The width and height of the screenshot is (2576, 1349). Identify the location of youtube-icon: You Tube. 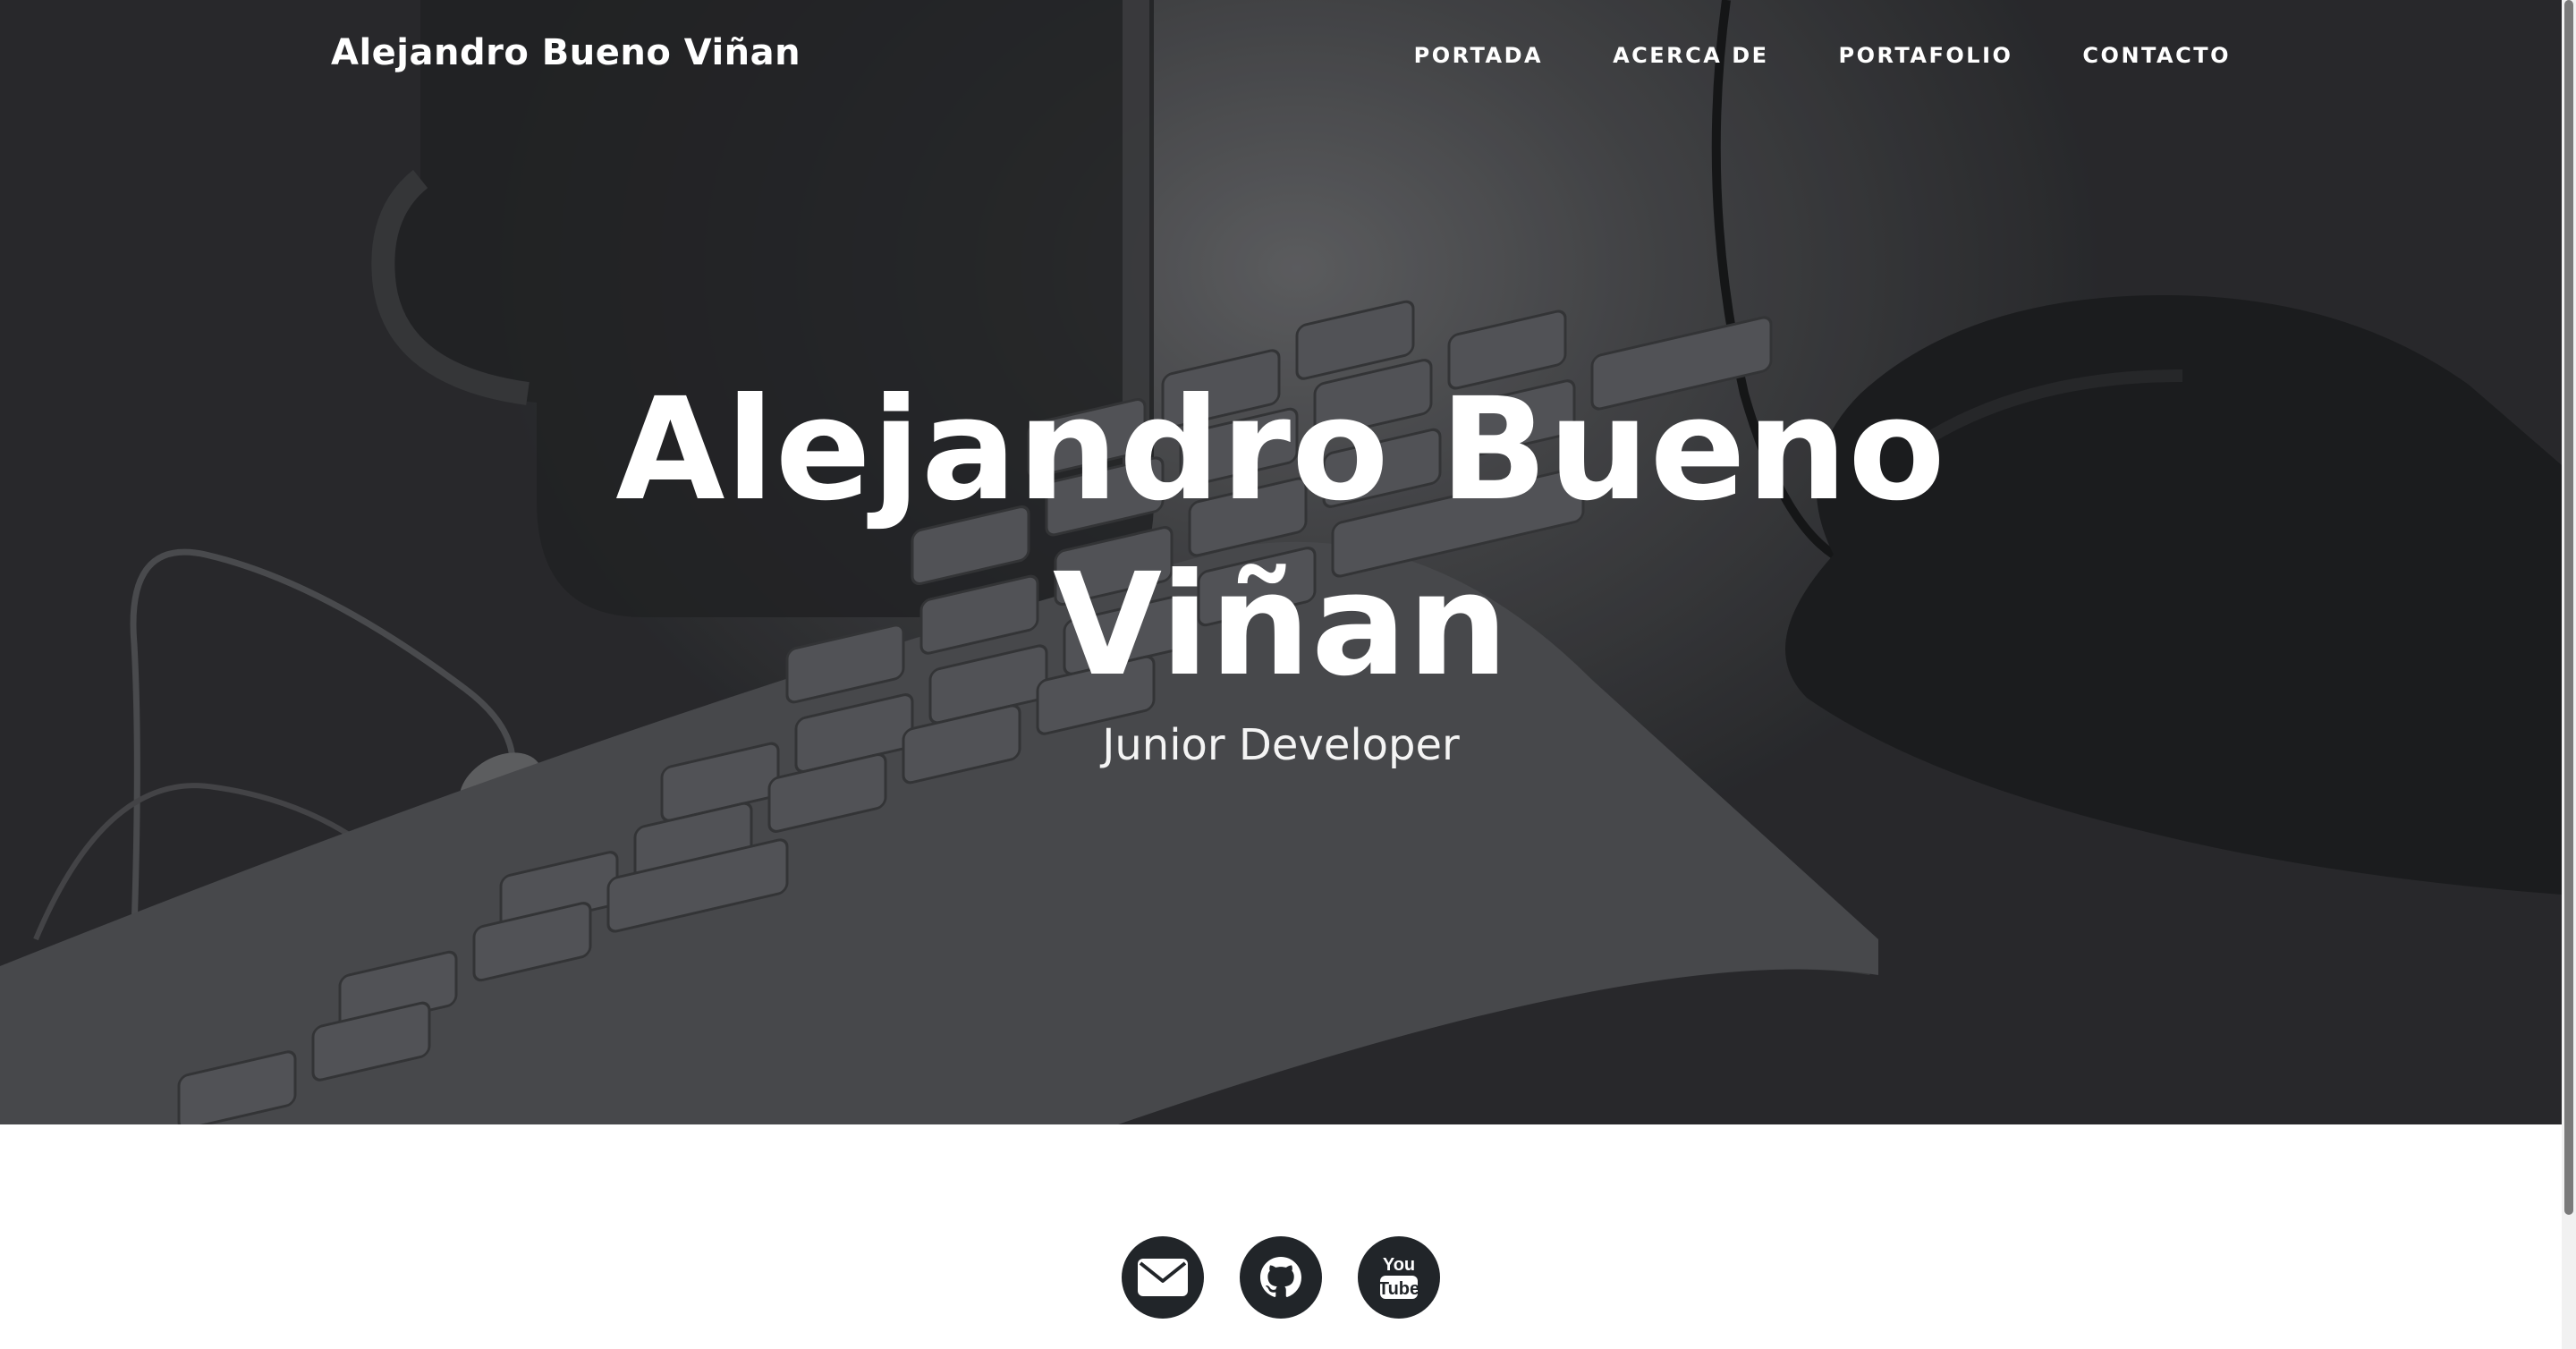
(1398, 1277).